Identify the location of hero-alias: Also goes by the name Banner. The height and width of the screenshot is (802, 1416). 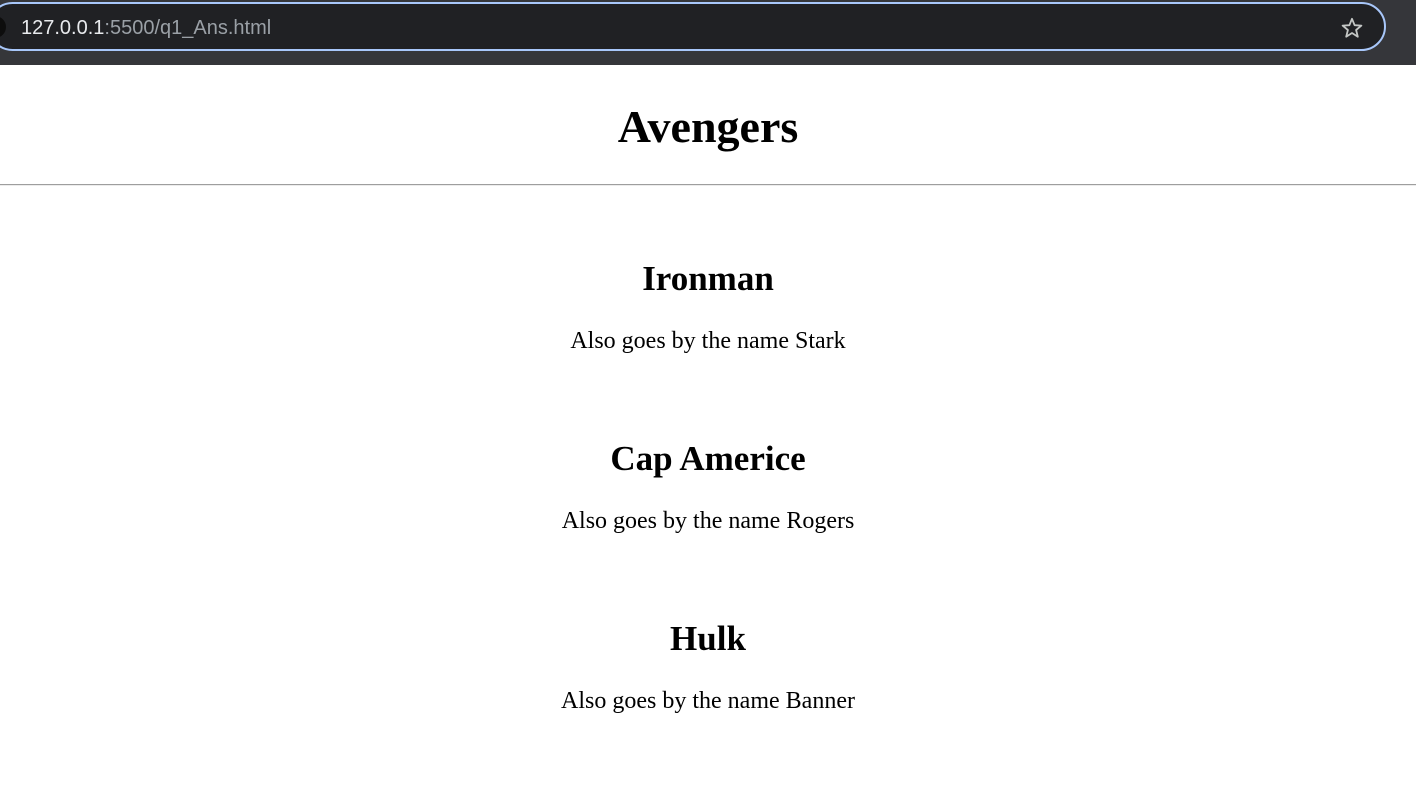
(708, 701).